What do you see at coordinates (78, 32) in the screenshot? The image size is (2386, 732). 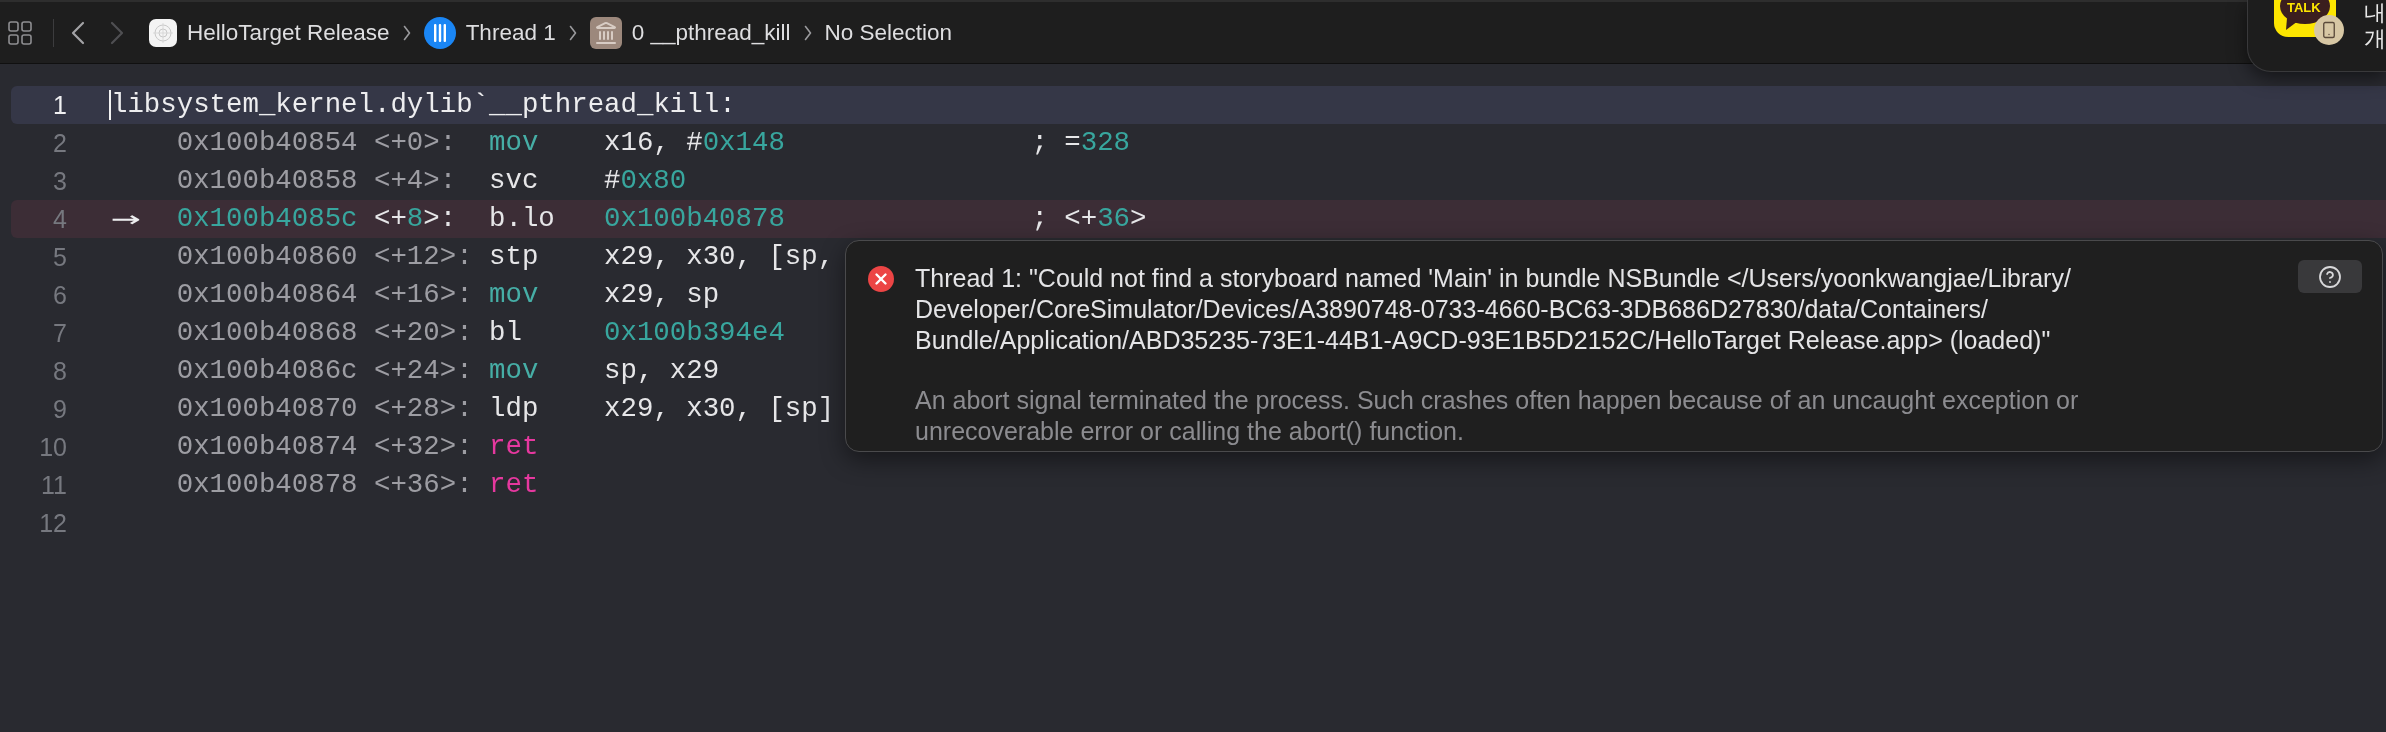 I see `chevron-left-icon` at bounding box center [78, 32].